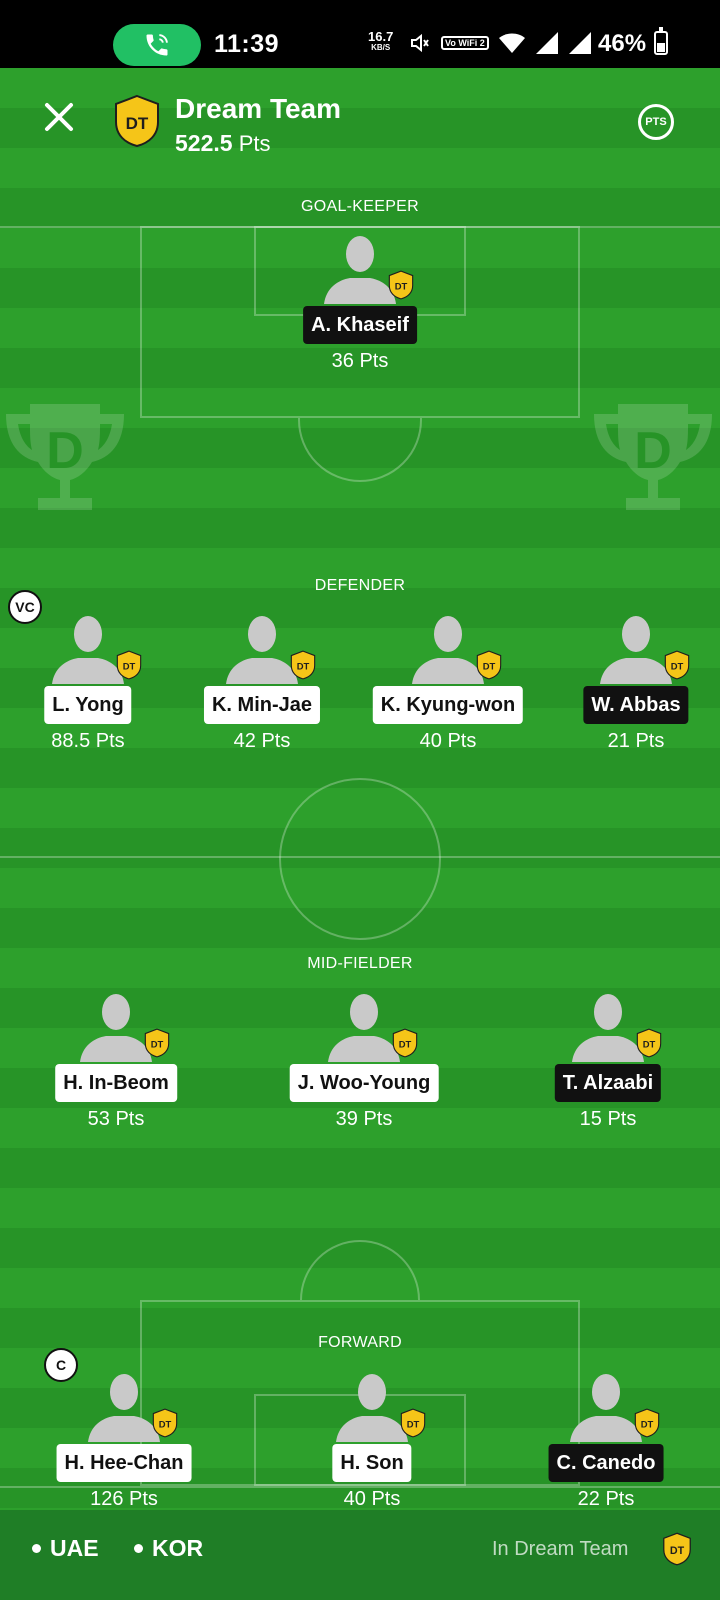  What do you see at coordinates (608, 1083) in the screenshot?
I see `player-name: T. Alzaabi` at bounding box center [608, 1083].